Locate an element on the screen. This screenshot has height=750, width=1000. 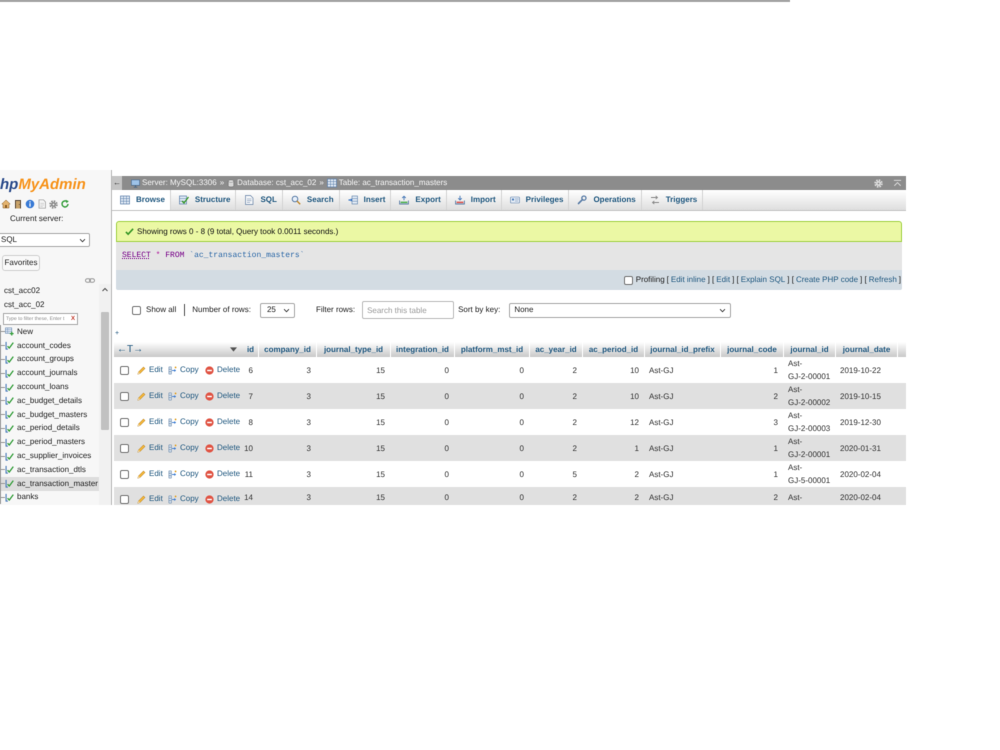
tree-item: ac_budget_details is located at coordinates (49, 401).